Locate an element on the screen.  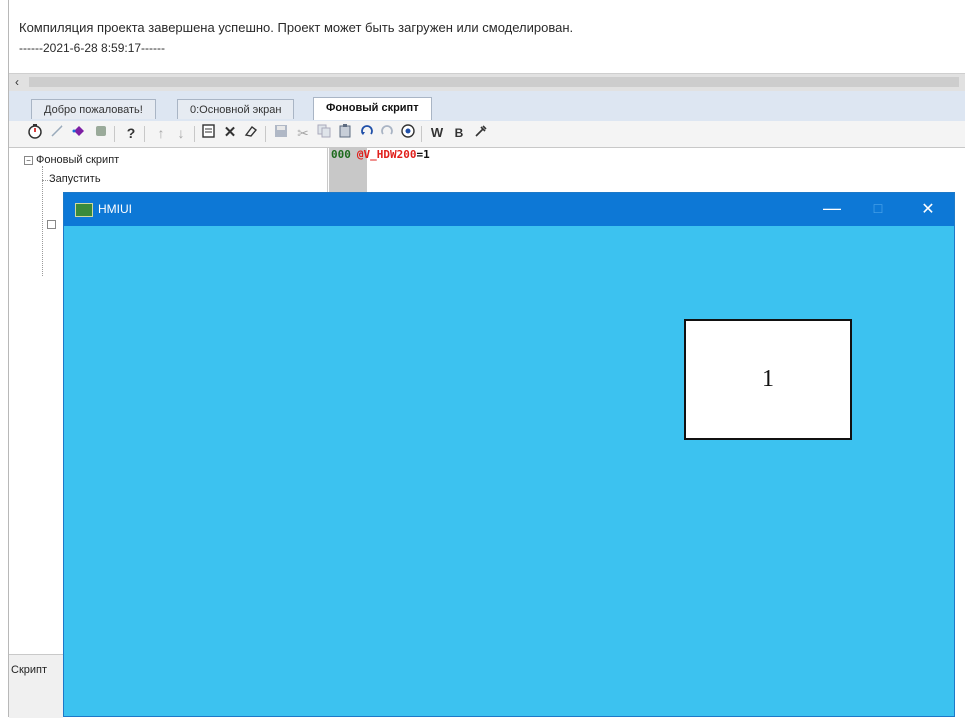
collapse-icon: − is located at coordinates (28, 160).